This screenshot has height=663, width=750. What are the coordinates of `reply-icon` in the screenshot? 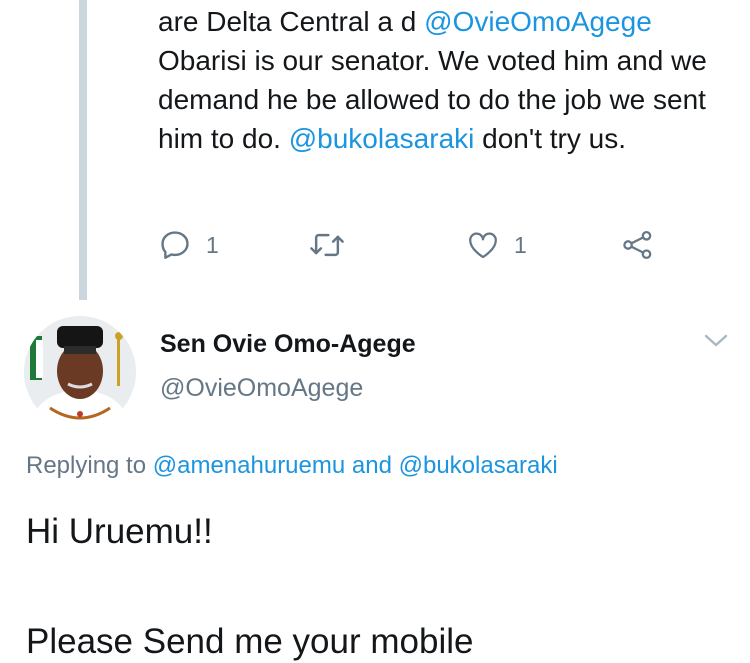 It's located at (175, 245).